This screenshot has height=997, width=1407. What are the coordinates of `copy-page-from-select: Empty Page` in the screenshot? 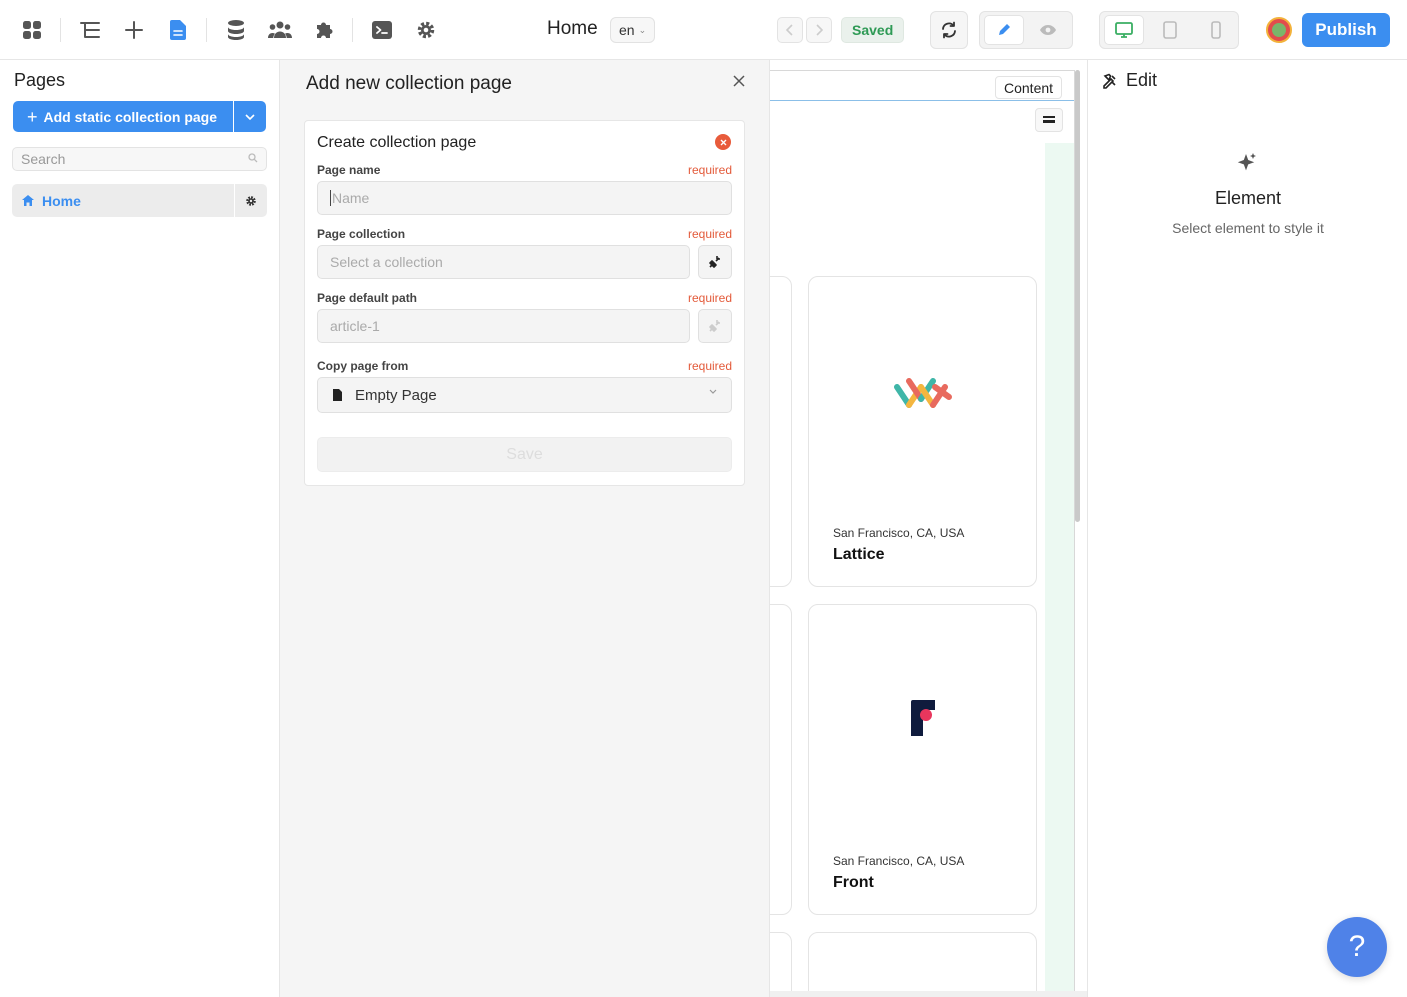 It's located at (524, 395).